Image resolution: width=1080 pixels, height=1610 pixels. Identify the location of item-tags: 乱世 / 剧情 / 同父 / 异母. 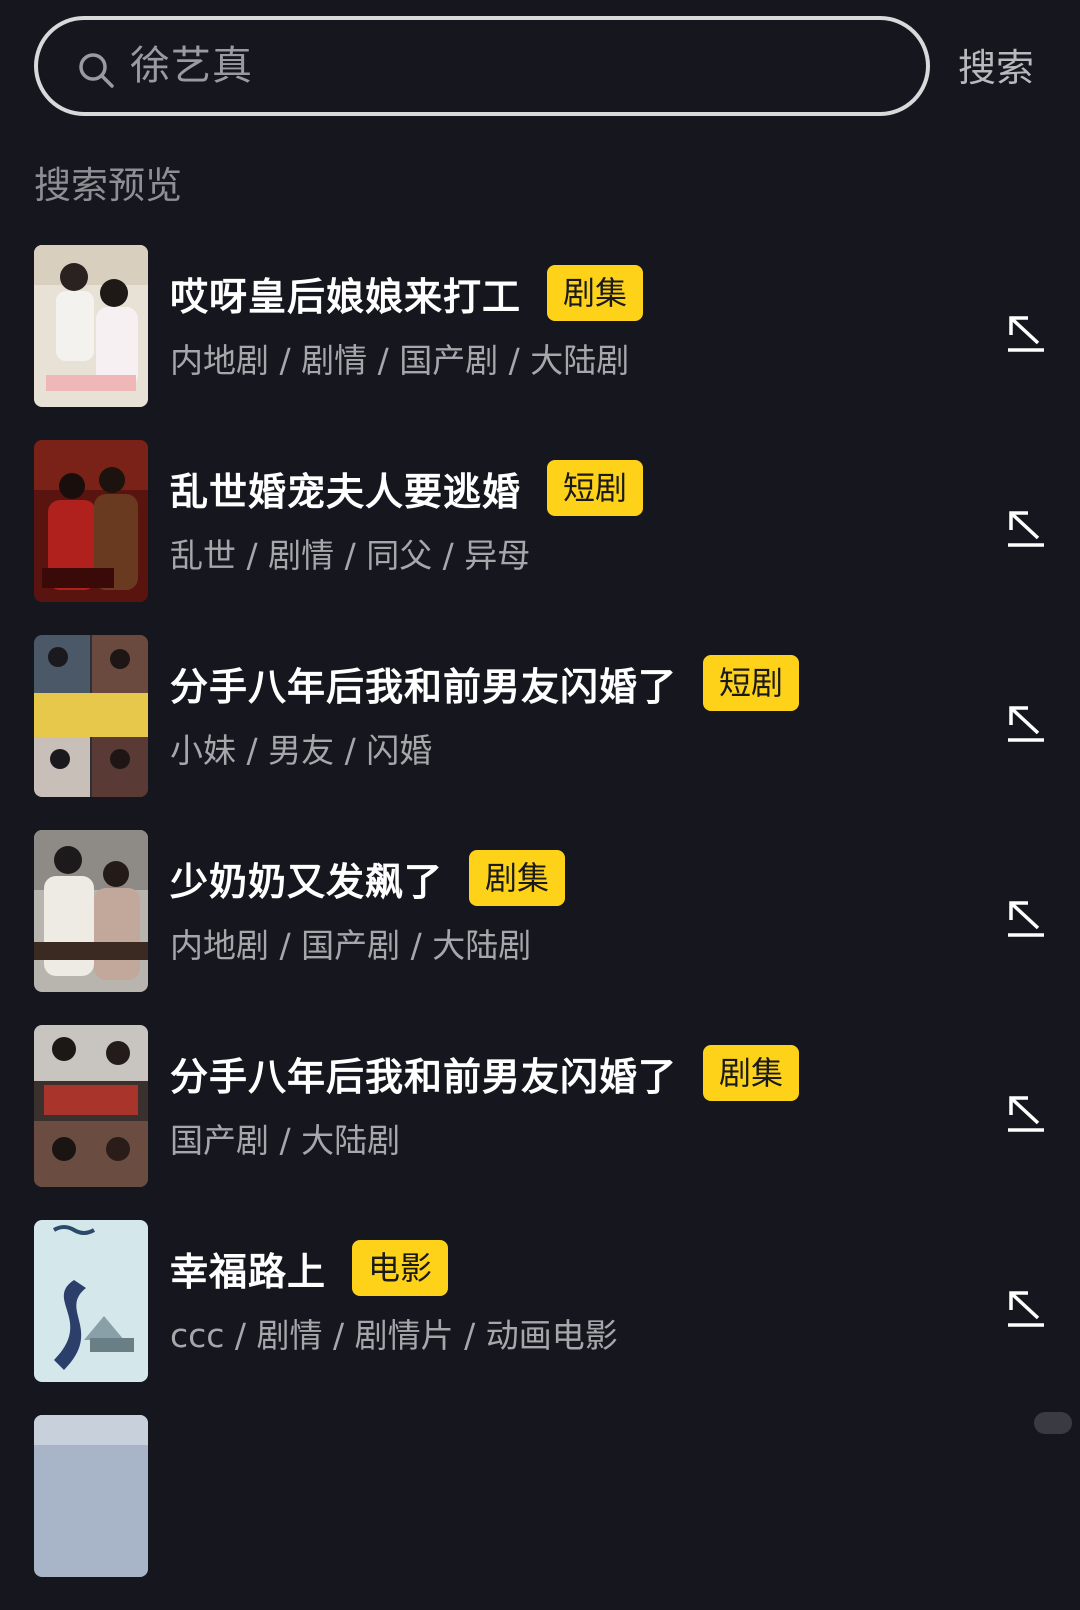
(350, 555).